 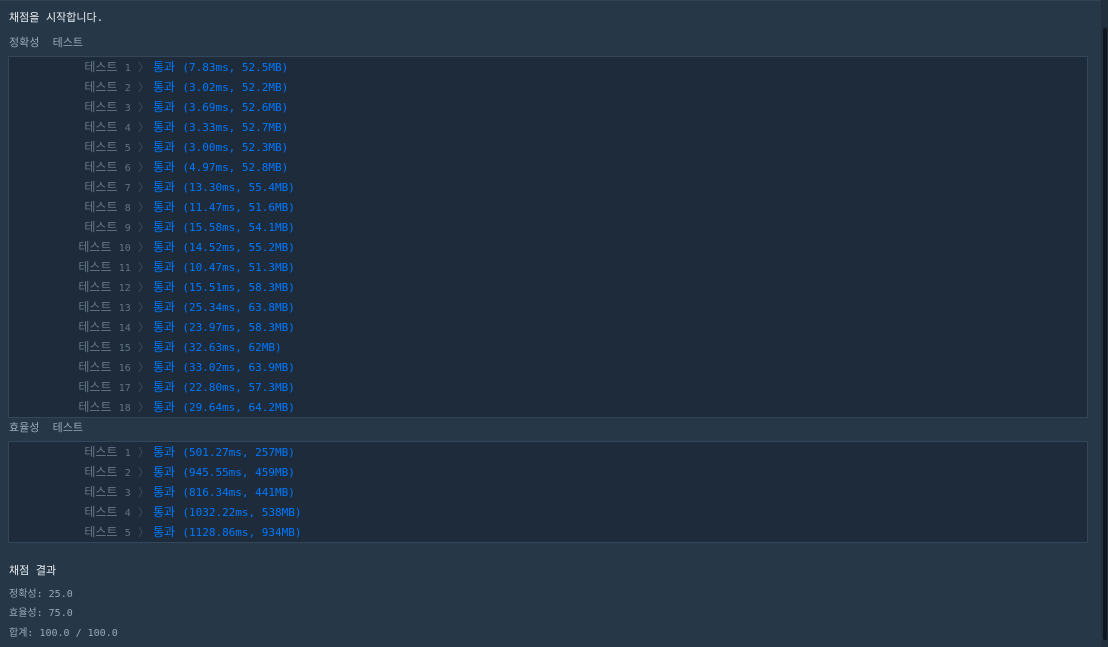 What do you see at coordinates (548, 127) in the screenshot?
I see `test-row: 테스트 4 〉 통과 (3.33ms, 52.7MB)` at bounding box center [548, 127].